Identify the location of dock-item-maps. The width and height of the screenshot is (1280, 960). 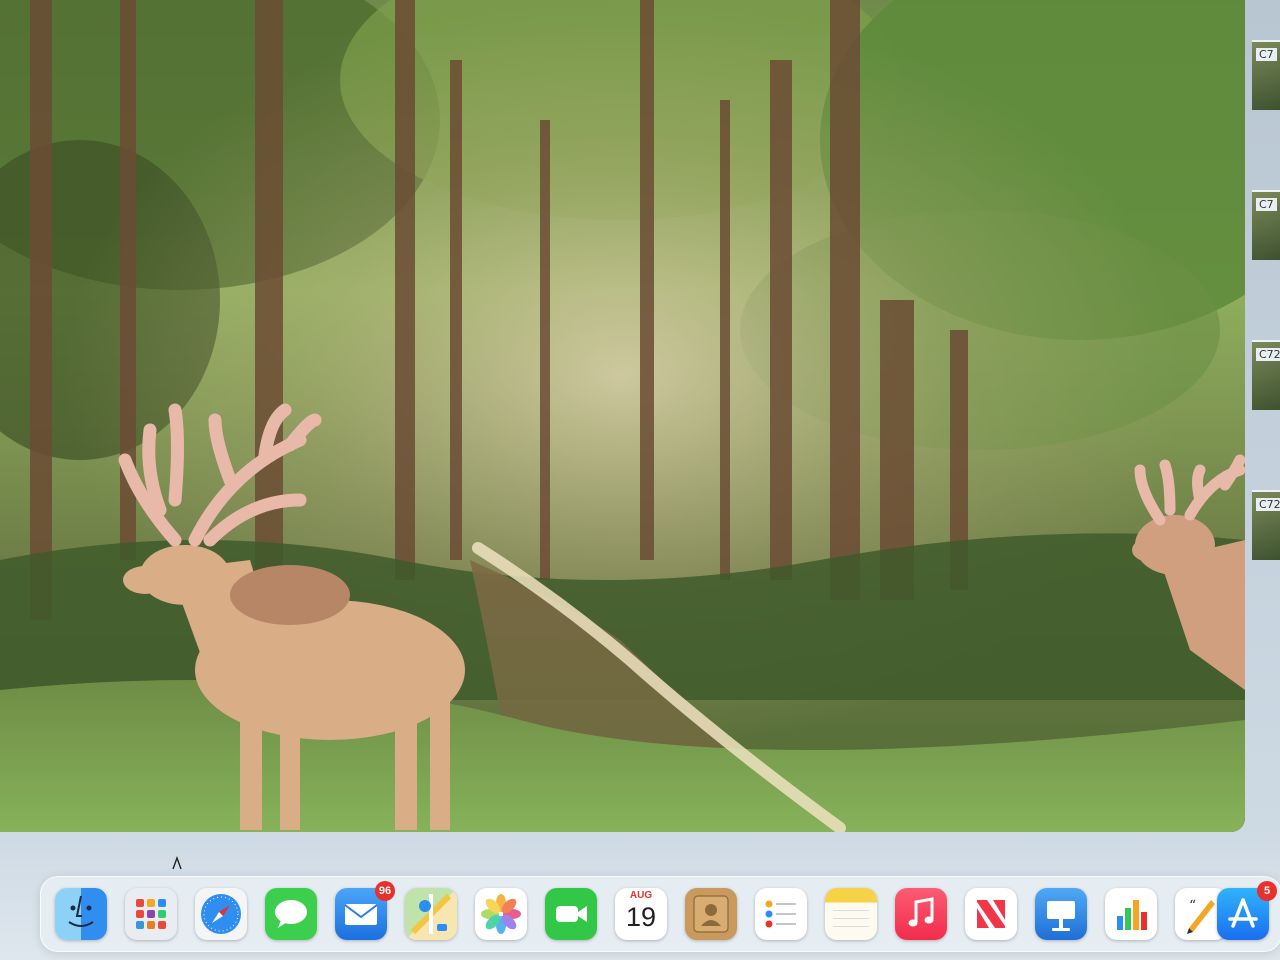
(431, 914).